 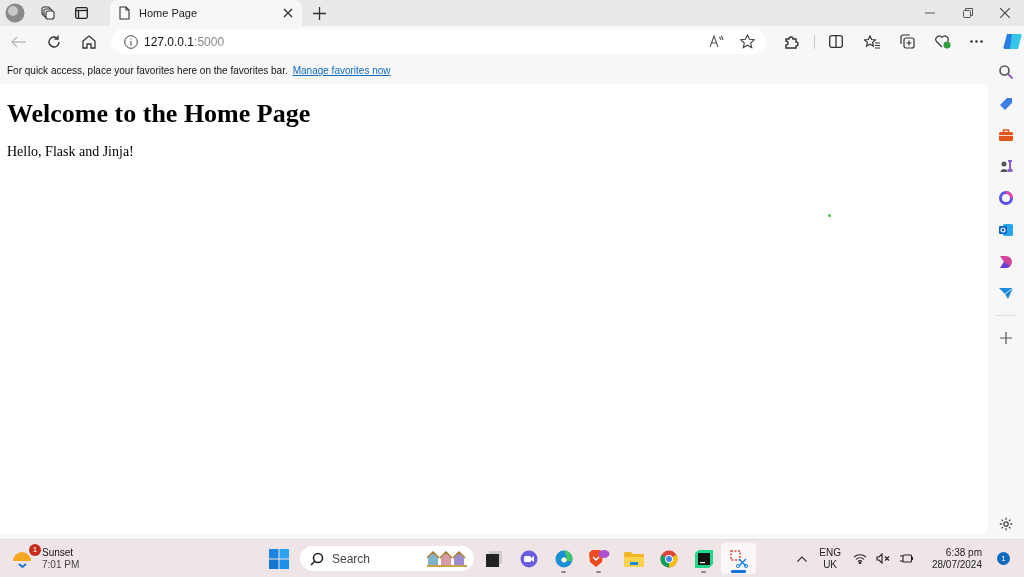 What do you see at coordinates (830, 558) in the screenshot?
I see `language-indicator: ENG UK` at bounding box center [830, 558].